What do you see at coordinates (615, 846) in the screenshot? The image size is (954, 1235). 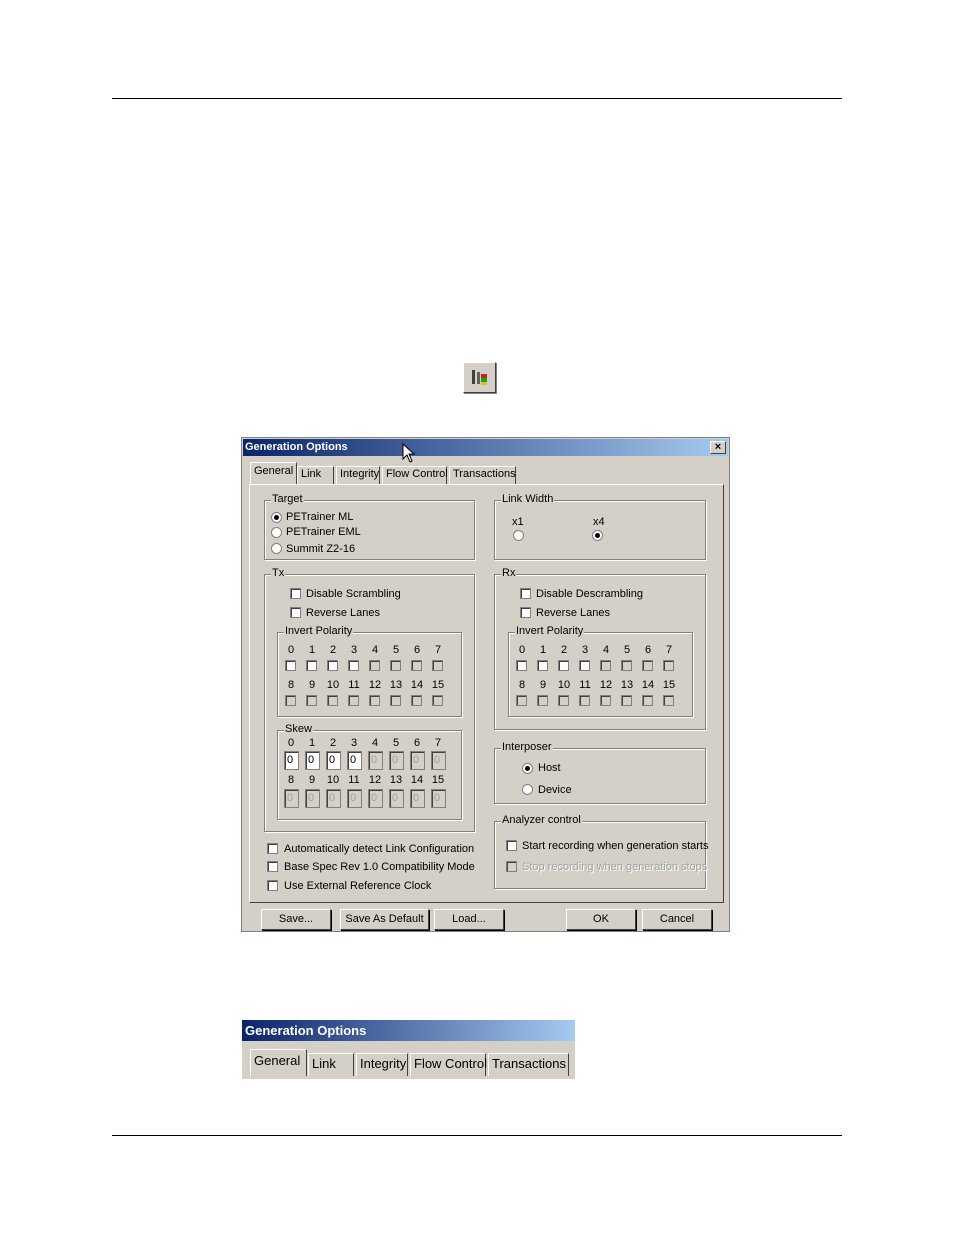 I see `start-recording-label: Start recording when generation starts` at bounding box center [615, 846].